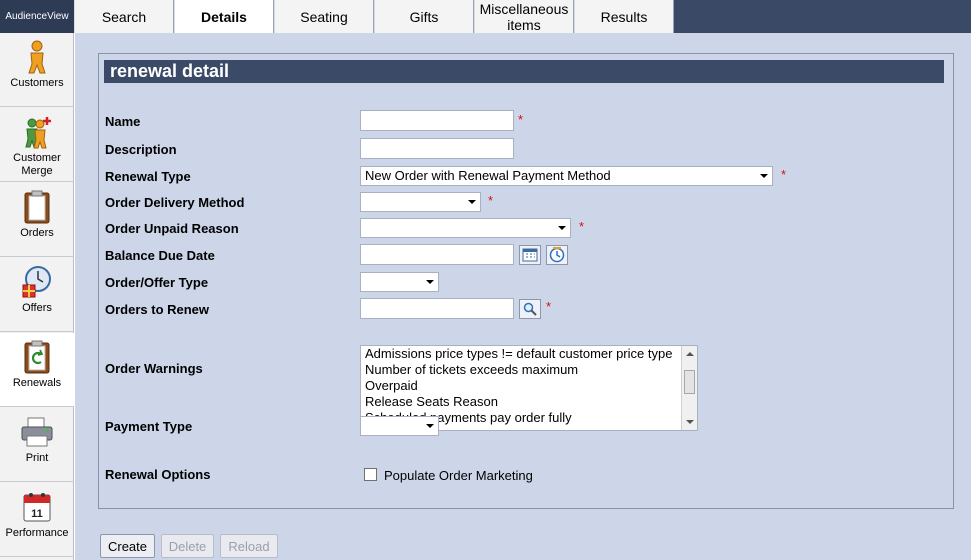 This screenshot has width=971, height=560. I want to click on lookup-button, so click(530, 309).